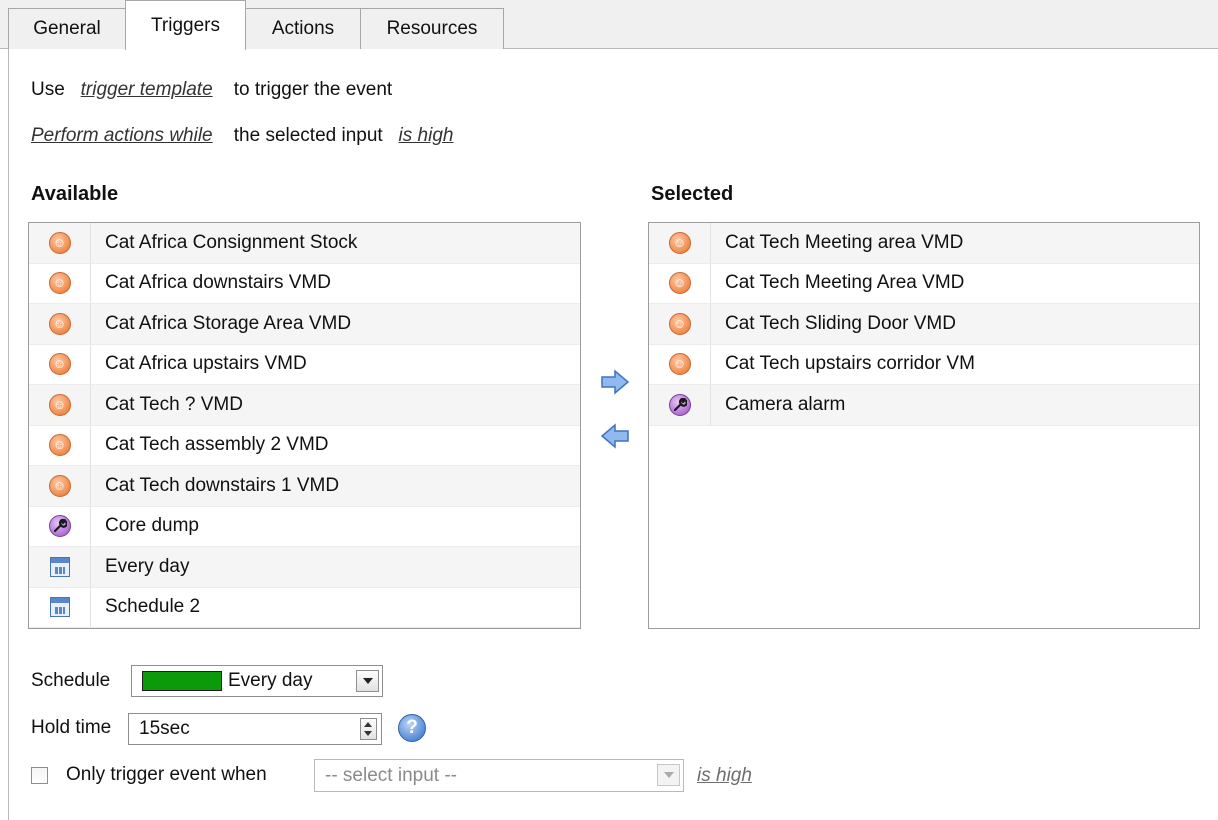  What do you see at coordinates (785, 404) in the screenshot?
I see `list-item-label: Camera alarm` at bounding box center [785, 404].